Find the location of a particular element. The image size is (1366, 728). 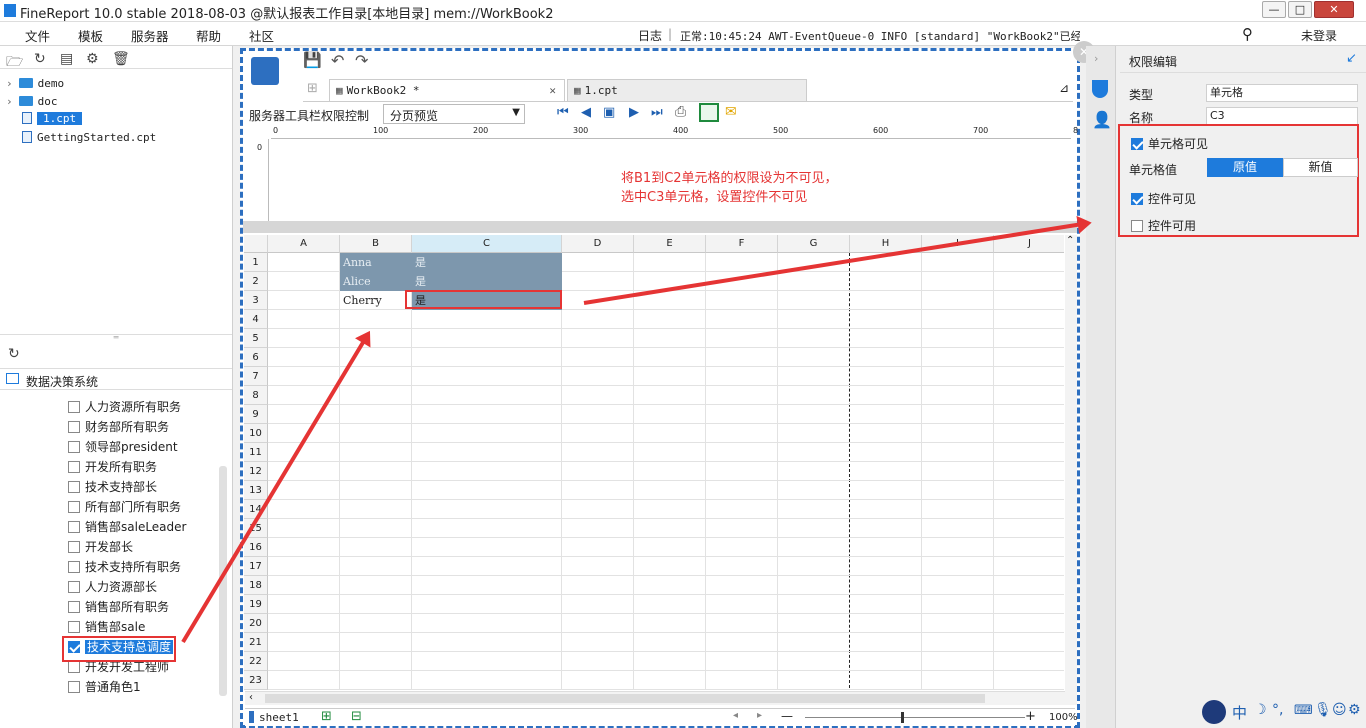

role-item: 销售部saleLeader is located at coordinates (127, 527).